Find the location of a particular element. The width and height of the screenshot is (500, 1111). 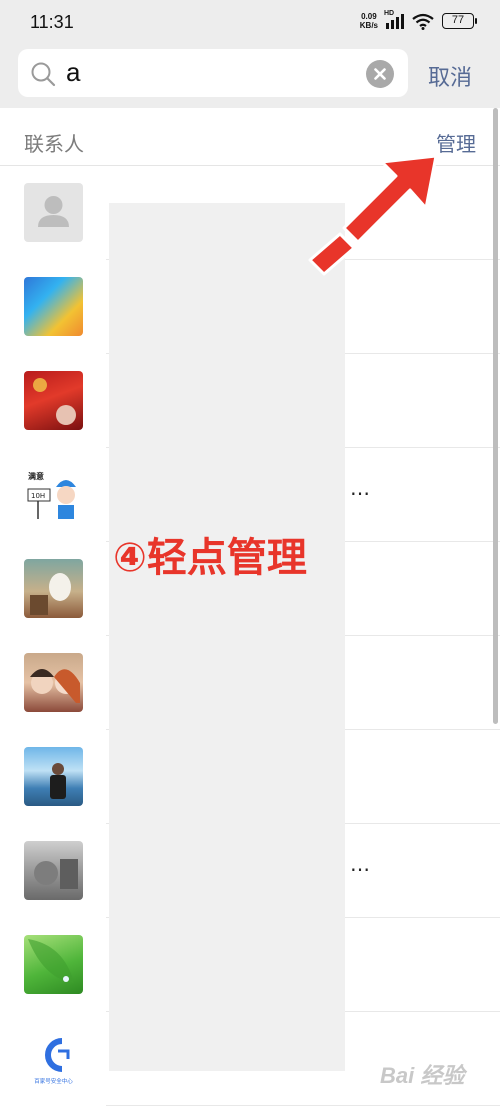

green-leaf-avatar is located at coordinates (53, 964).